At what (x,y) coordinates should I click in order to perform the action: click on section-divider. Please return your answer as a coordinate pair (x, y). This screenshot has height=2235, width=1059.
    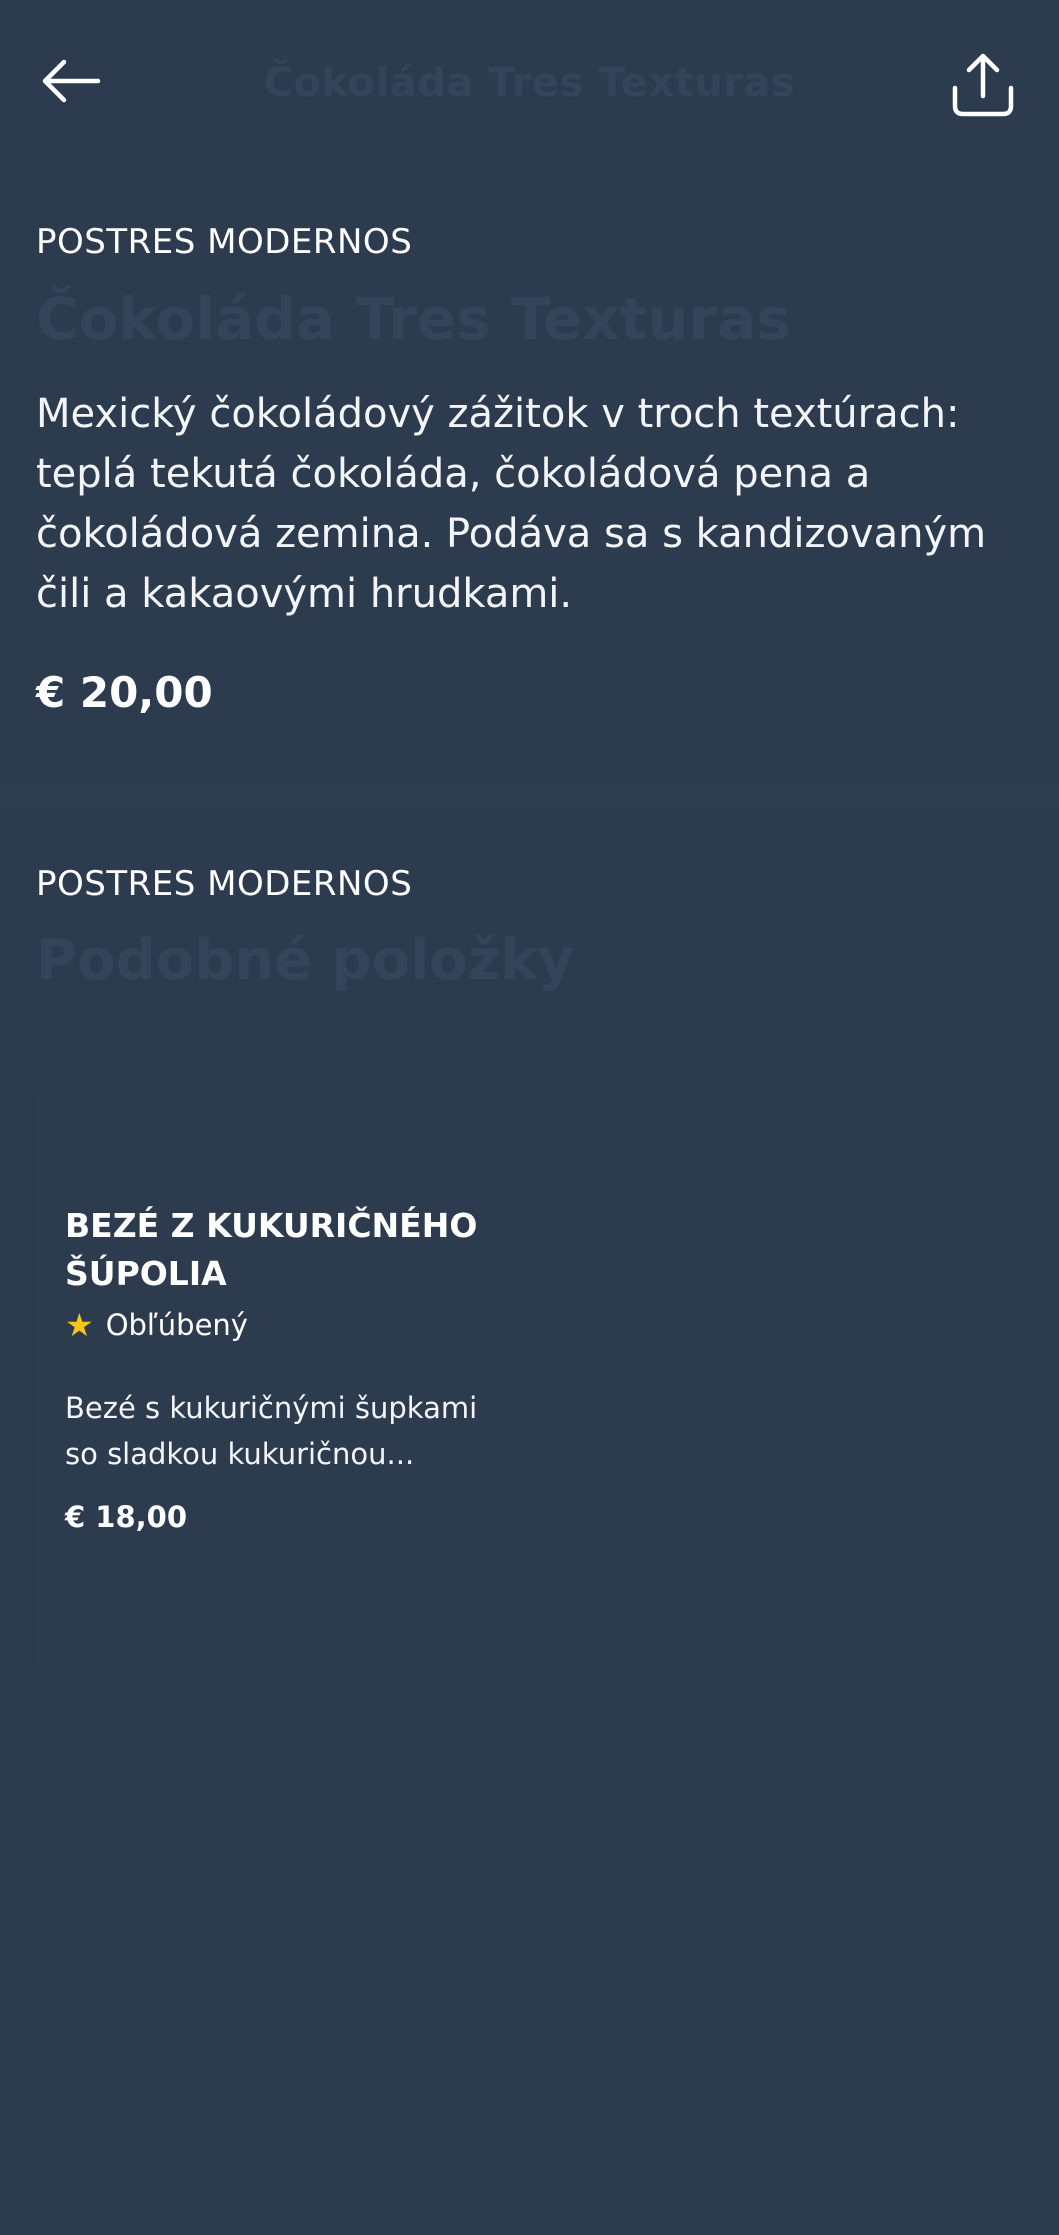
    Looking at the image, I should click on (529, 795).